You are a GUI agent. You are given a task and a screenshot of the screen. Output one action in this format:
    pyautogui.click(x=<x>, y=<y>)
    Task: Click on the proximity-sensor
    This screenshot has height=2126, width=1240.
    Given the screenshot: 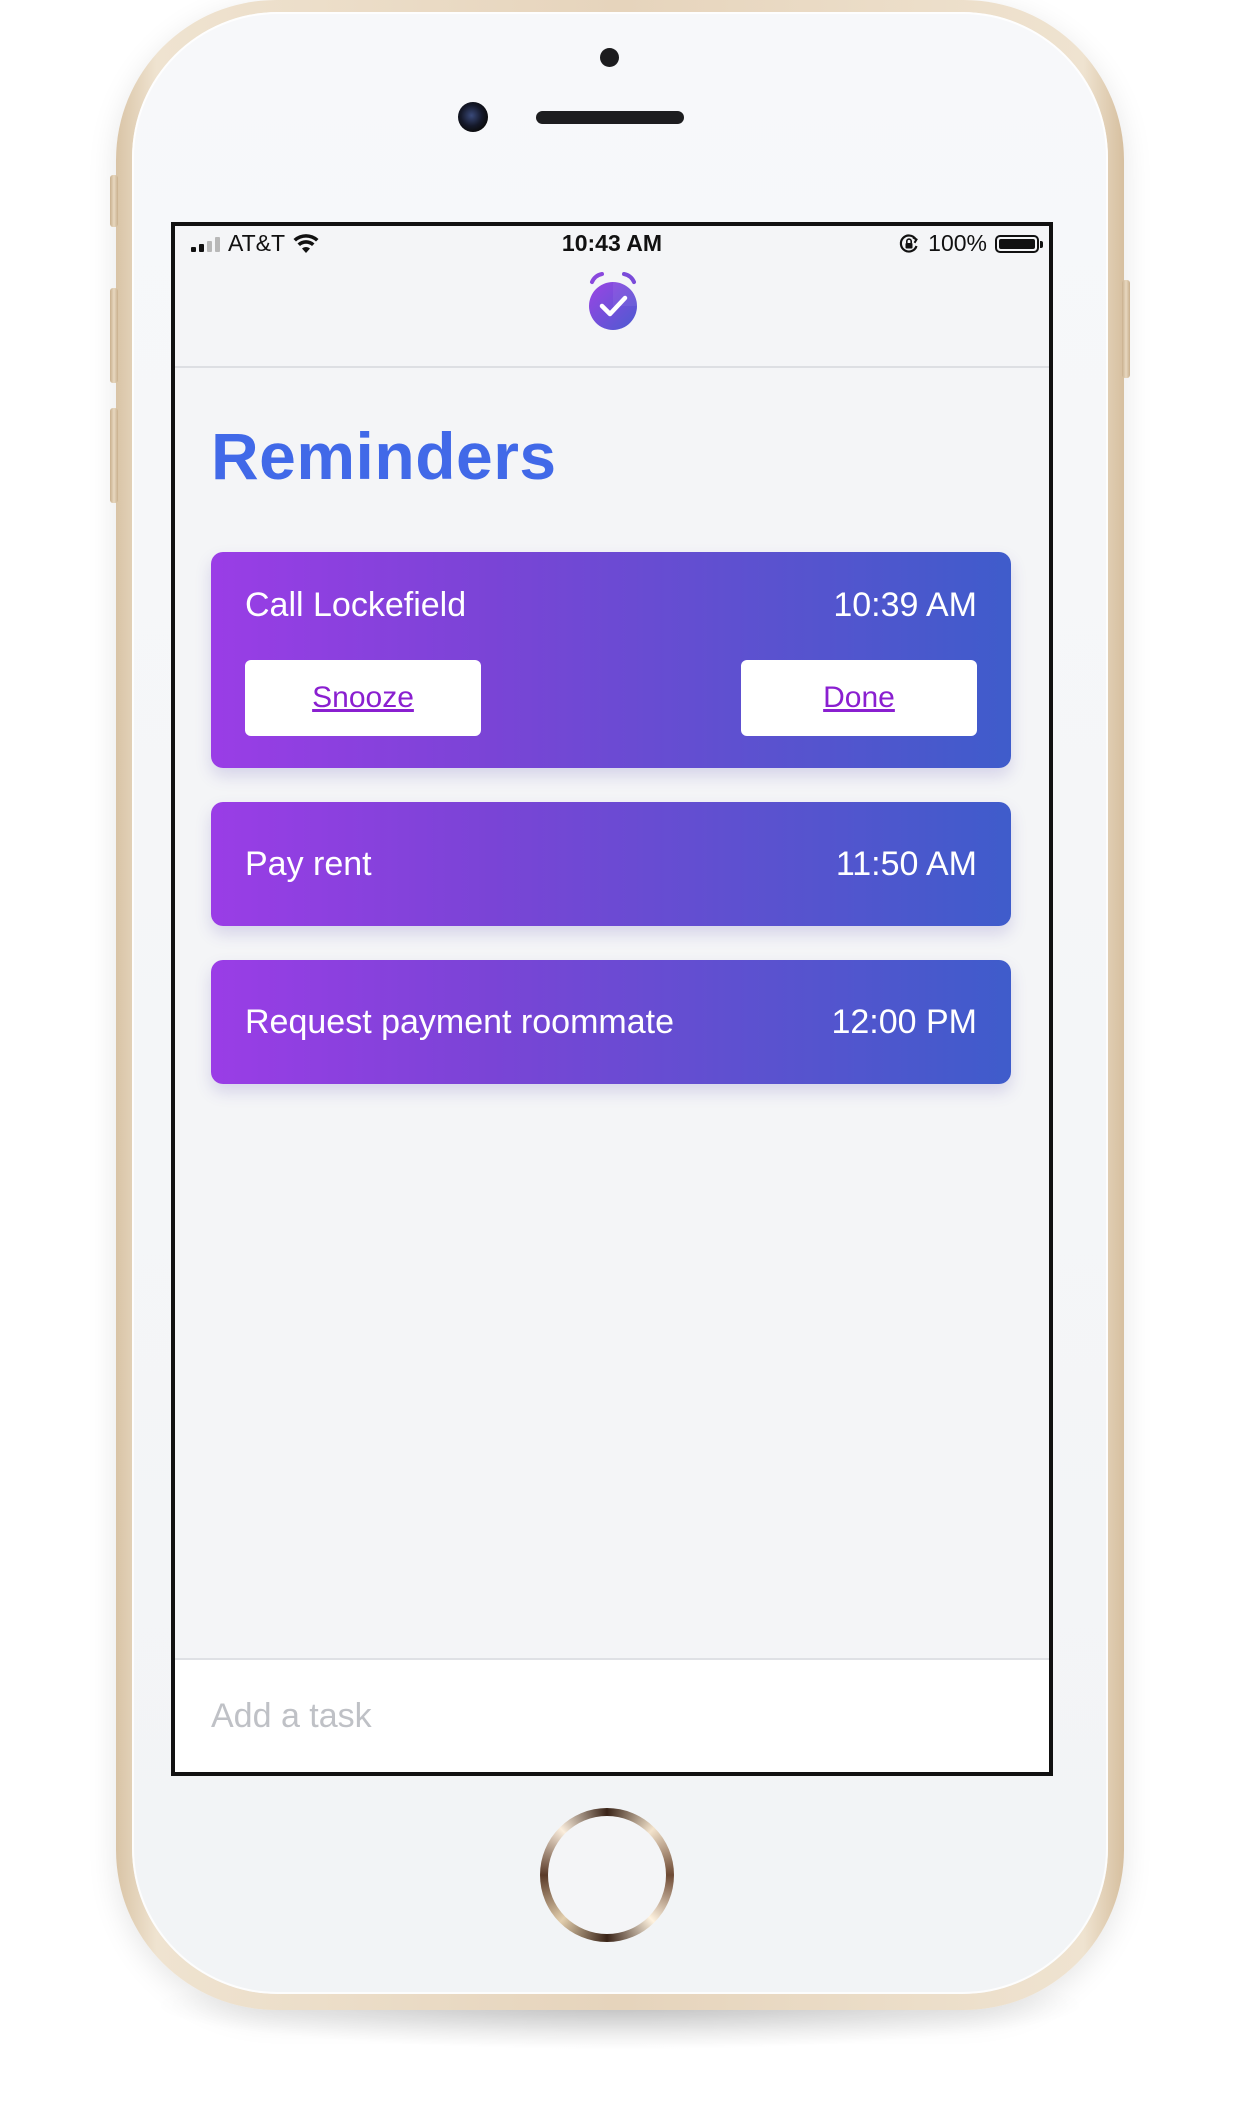 What is the action you would take?
    pyautogui.click(x=609, y=57)
    